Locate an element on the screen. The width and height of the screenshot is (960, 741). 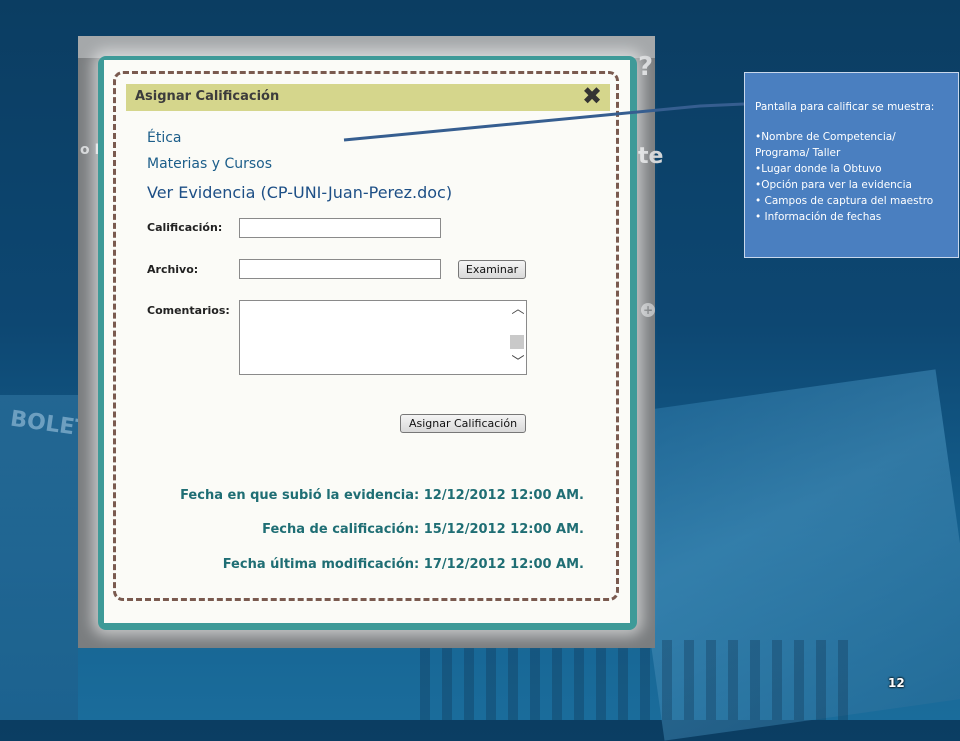
callout-item: •Nombre de Competencia/ Programa/ Taller is located at coordinates (825, 145).